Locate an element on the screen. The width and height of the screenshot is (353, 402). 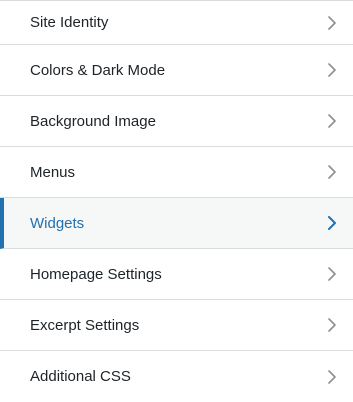
section-widgets: Widgets is located at coordinates (176, 223).